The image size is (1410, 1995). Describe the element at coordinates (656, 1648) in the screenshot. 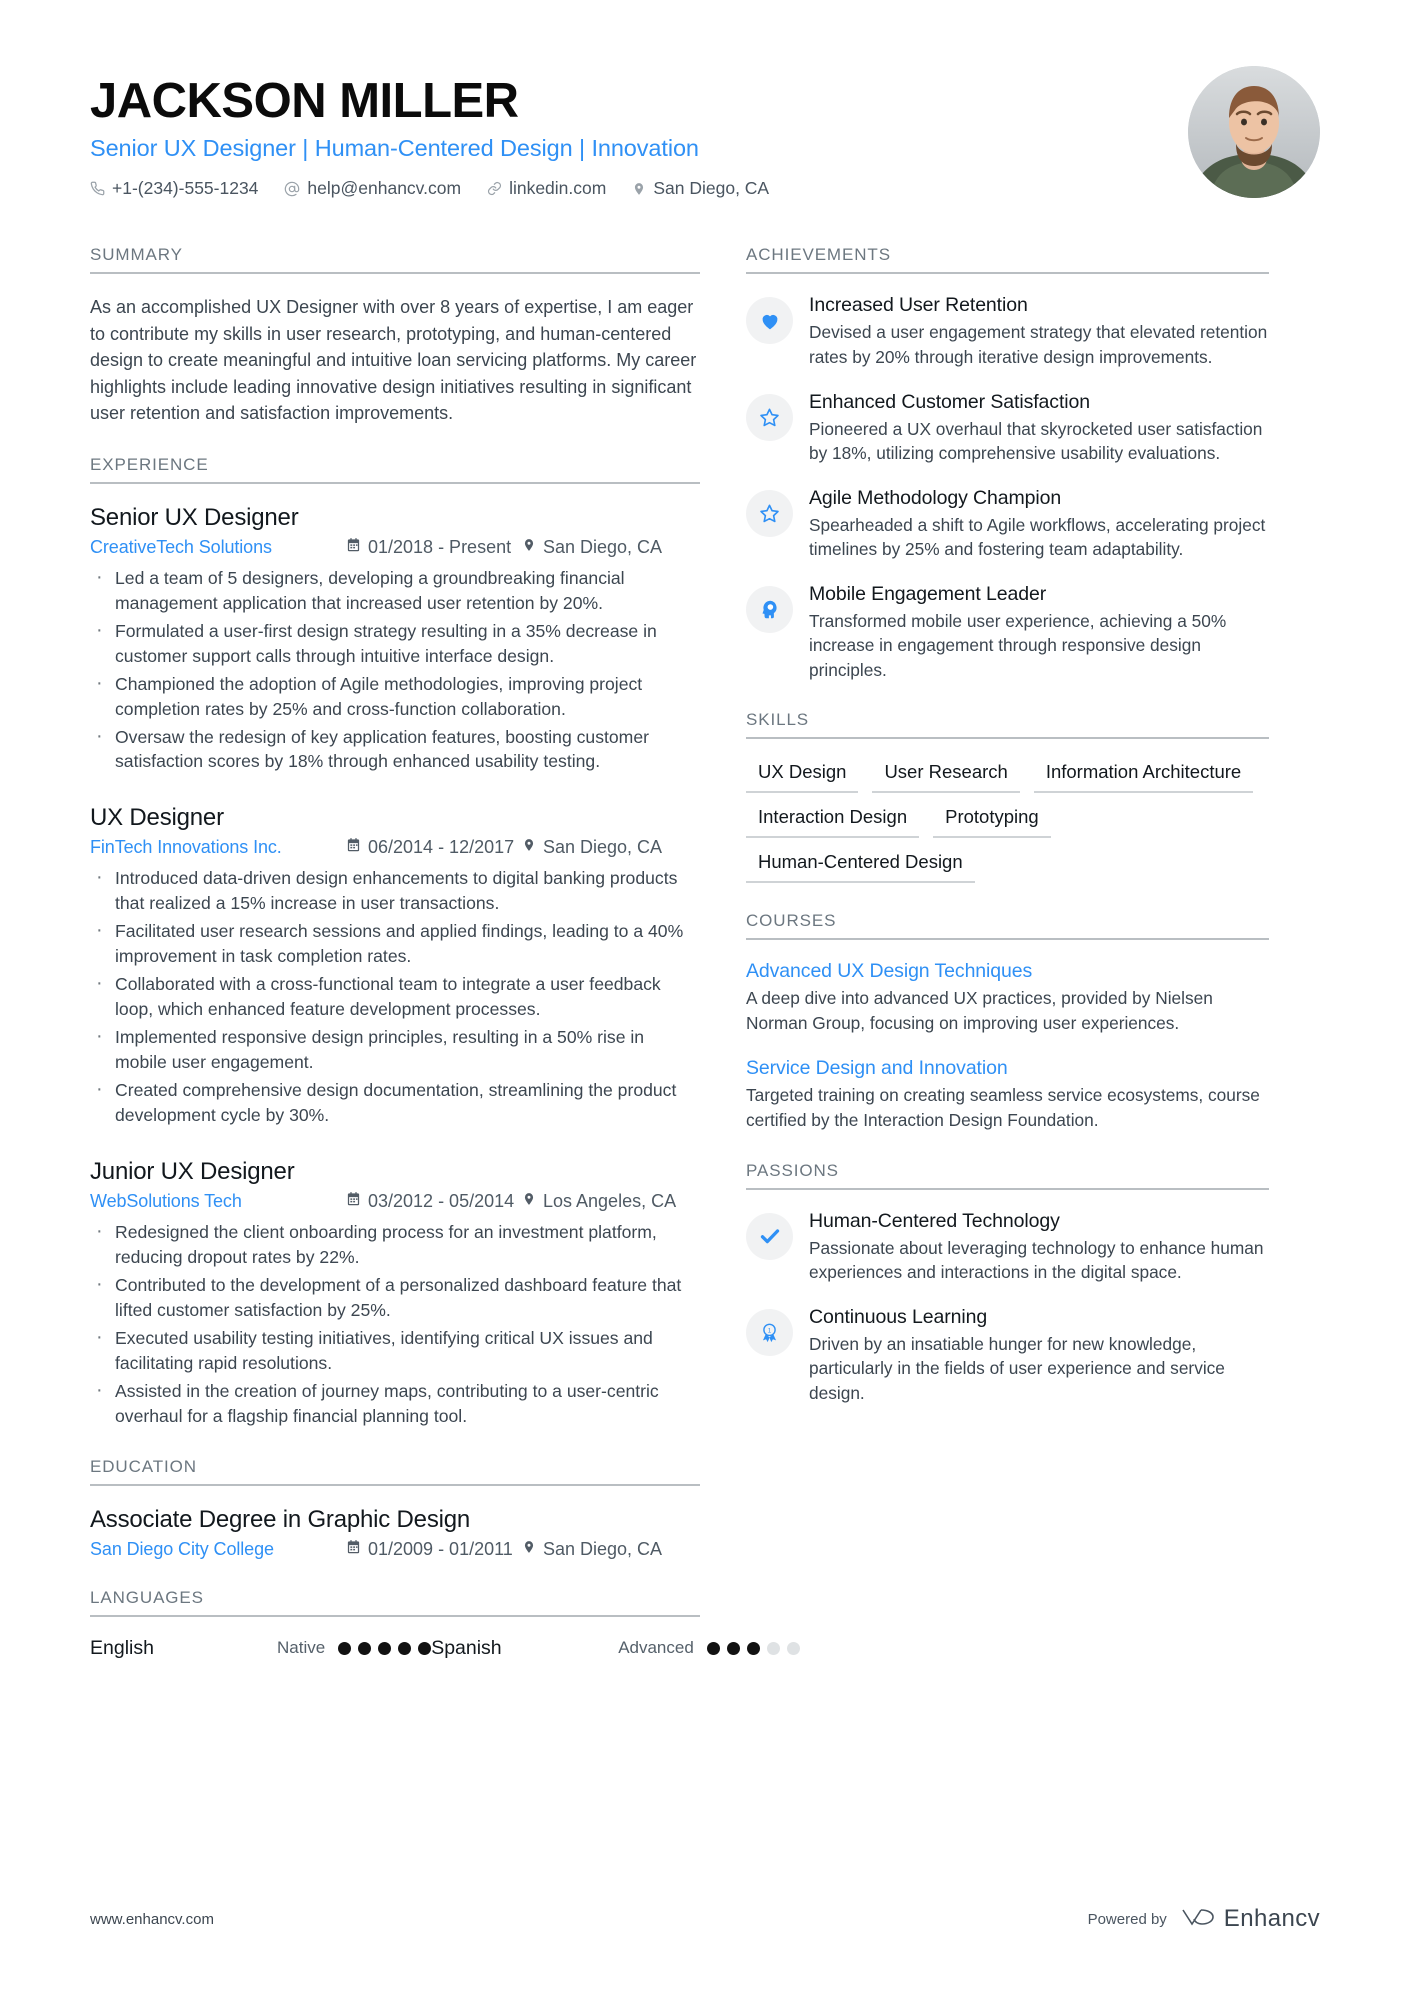

I see `language-level: Advanced` at that location.